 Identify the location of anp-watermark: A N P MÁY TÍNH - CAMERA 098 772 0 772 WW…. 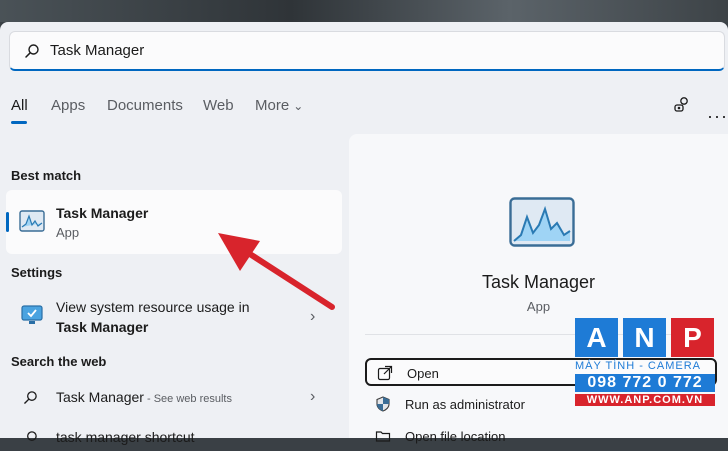
(645, 368).